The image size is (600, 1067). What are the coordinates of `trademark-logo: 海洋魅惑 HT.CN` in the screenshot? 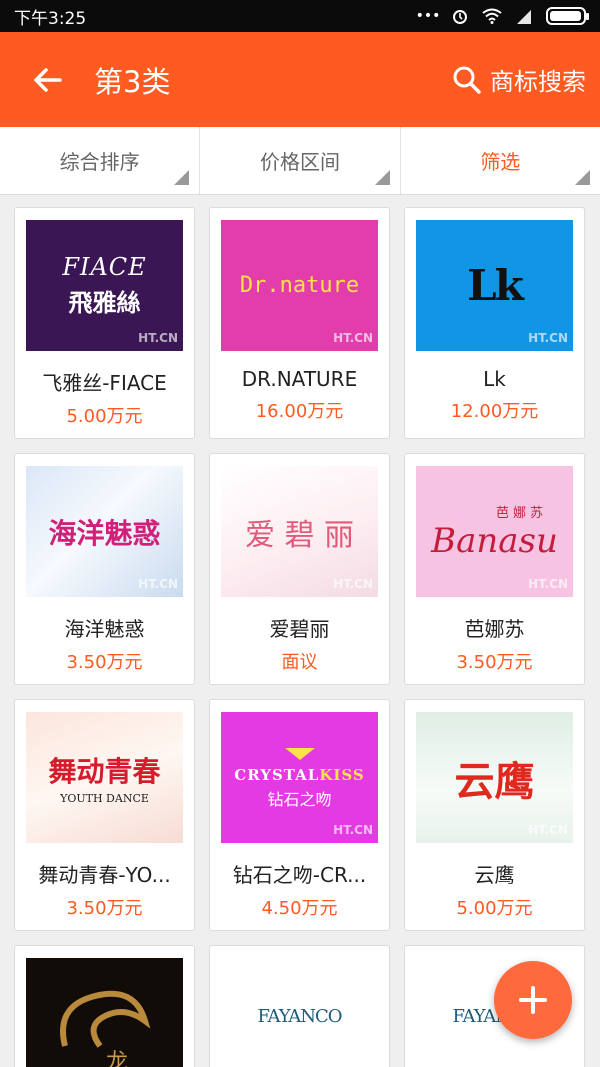 It's located at (104, 531).